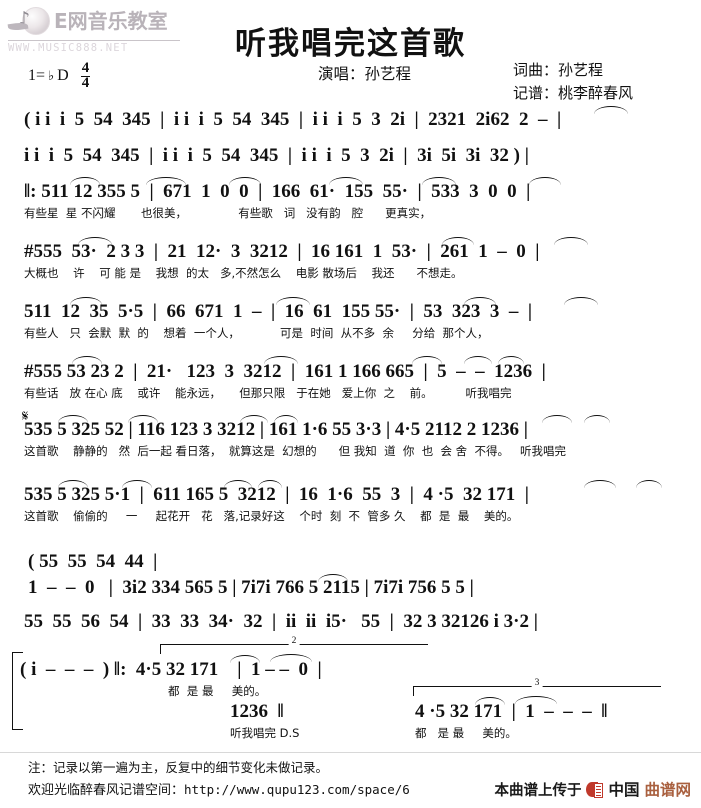 The image size is (701, 808). Describe the element at coordinates (595, 789) in the screenshot. I see `qupu-logo-icon` at that location.